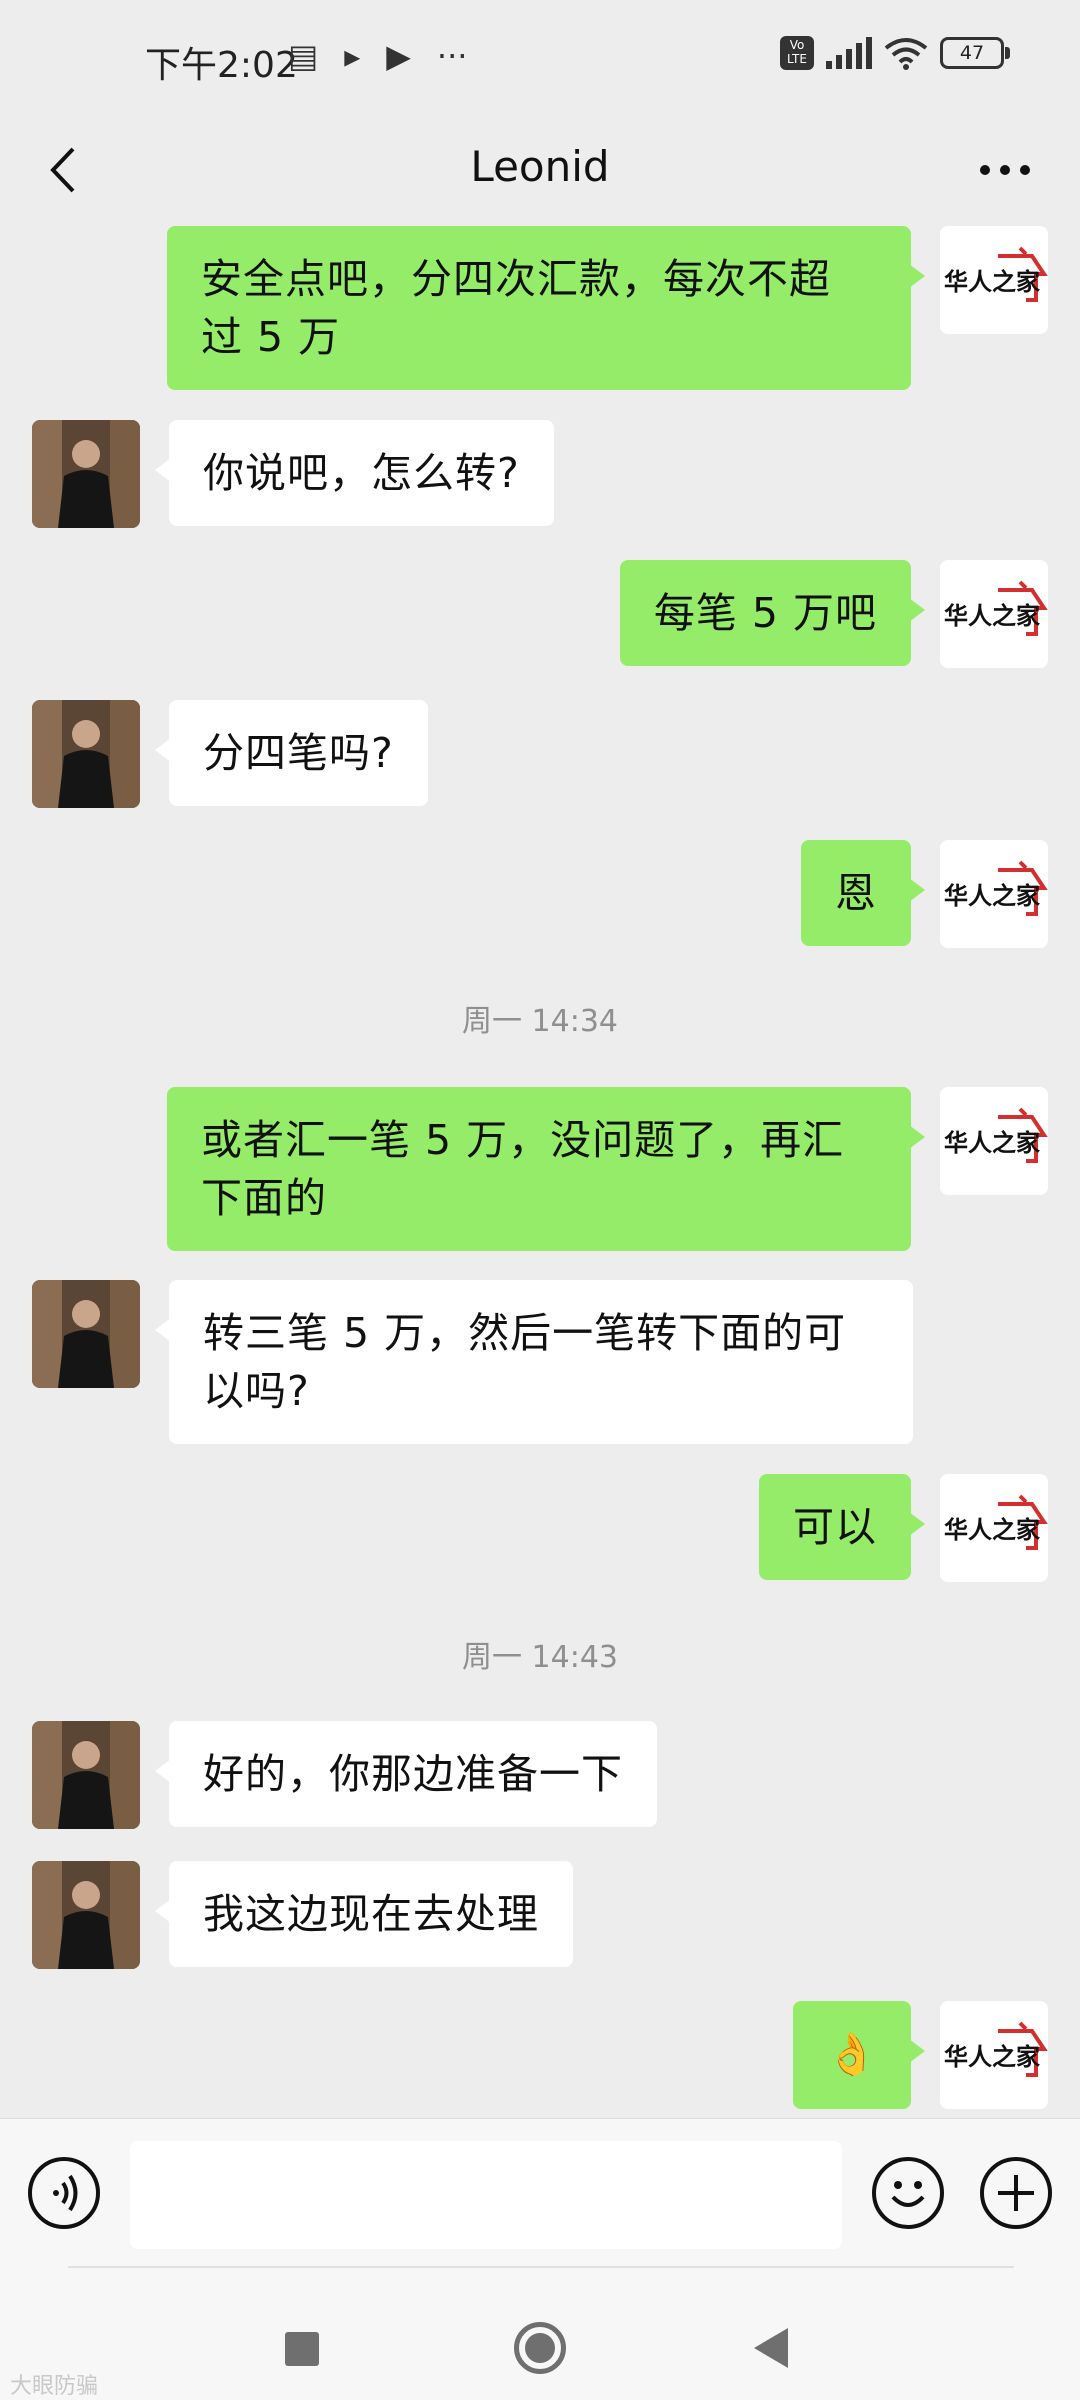  I want to click on ok-hand-emoji: 👌, so click(852, 2054).